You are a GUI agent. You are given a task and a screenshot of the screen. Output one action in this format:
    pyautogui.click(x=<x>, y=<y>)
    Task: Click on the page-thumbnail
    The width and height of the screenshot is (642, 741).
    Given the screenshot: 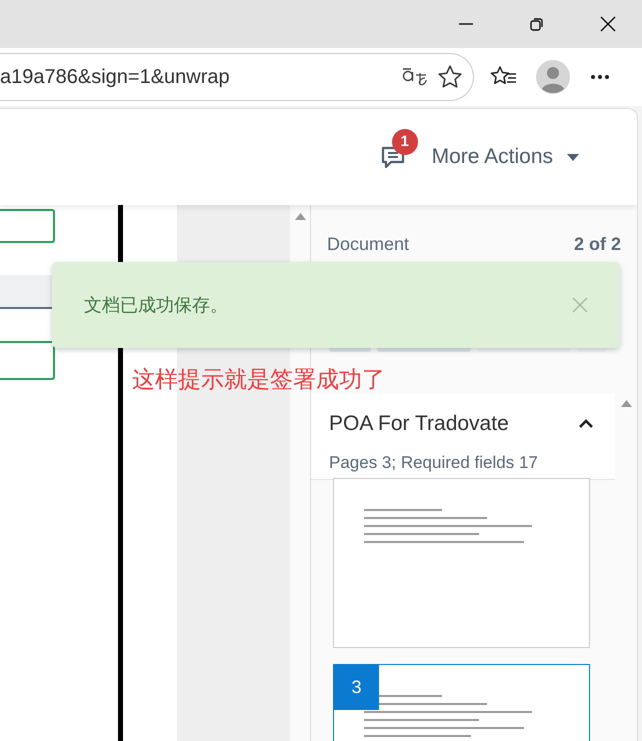 What is the action you would take?
    pyautogui.click(x=461, y=563)
    